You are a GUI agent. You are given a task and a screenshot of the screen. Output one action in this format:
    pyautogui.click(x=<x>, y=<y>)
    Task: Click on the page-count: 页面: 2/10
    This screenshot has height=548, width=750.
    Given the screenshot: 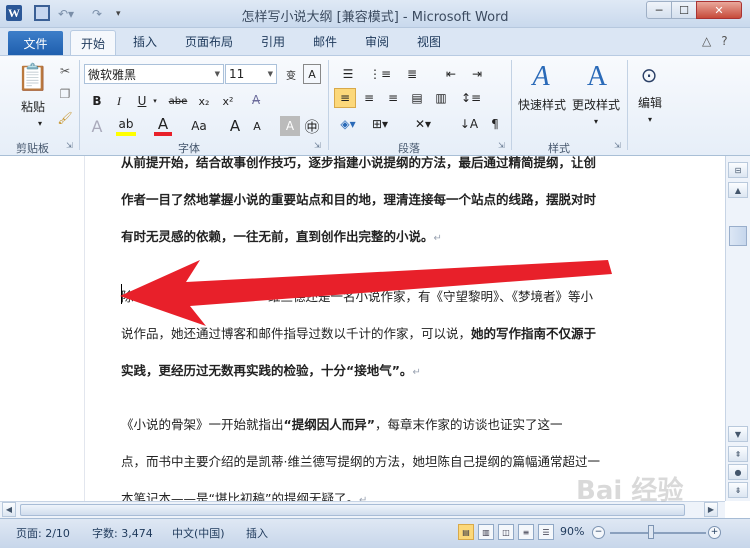 What is the action you would take?
    pyautogui.click(x=43, y=533)
    